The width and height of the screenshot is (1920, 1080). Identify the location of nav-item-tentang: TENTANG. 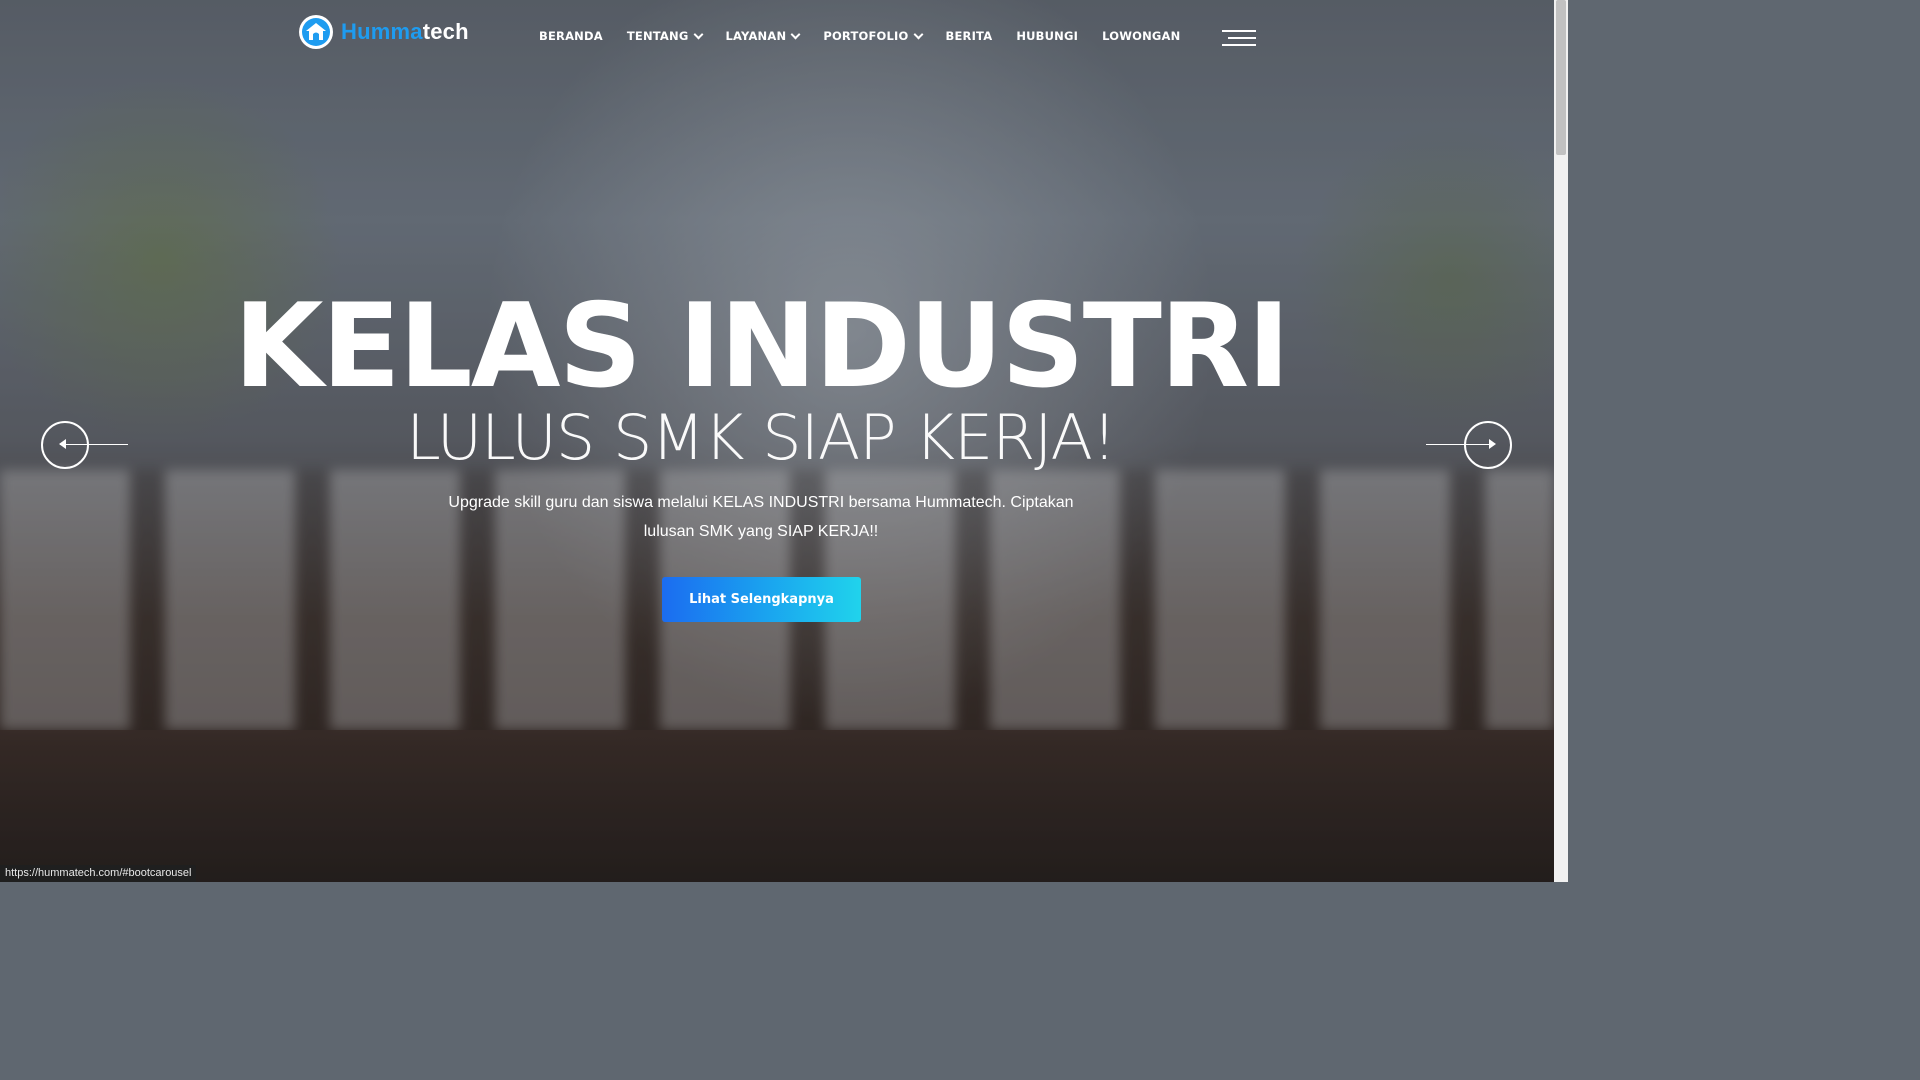
(664, 36).